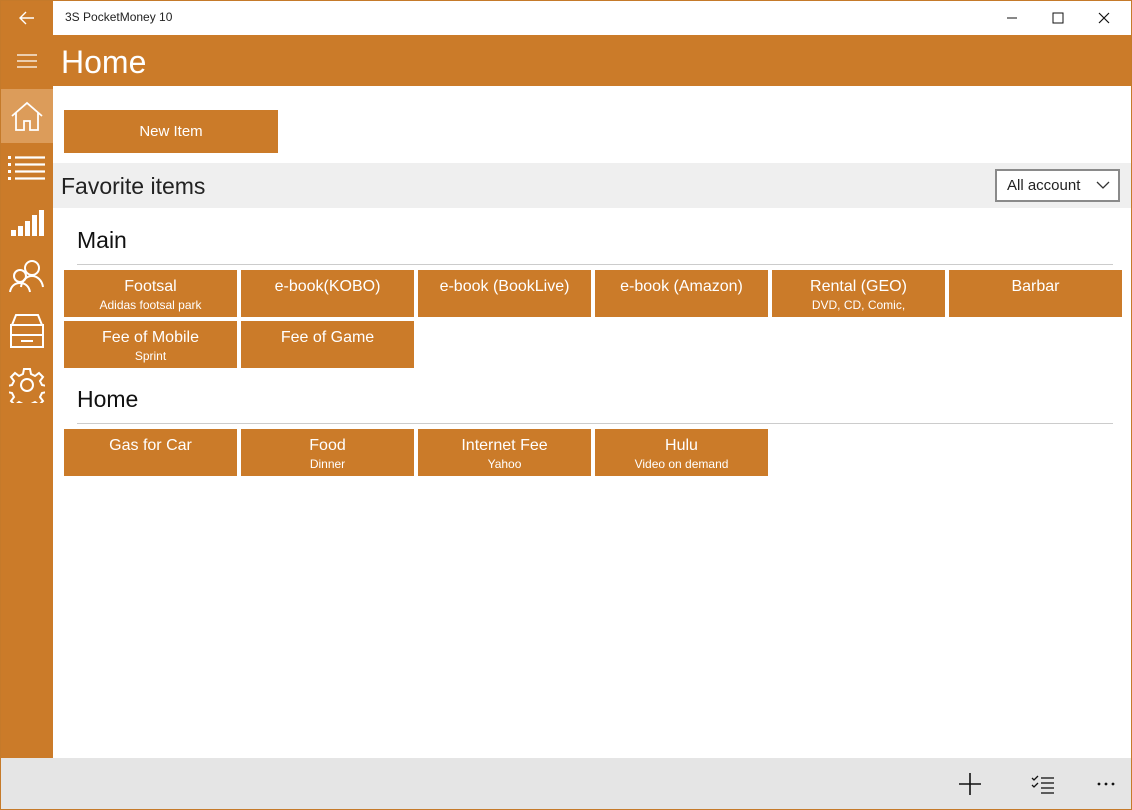 This screenshot has width=1132, height=810. What do you see at coordinates (119, 17) in the screenshot?
I see `app-title: 3S PocketMoney 10` at bounding box center [119, 17].